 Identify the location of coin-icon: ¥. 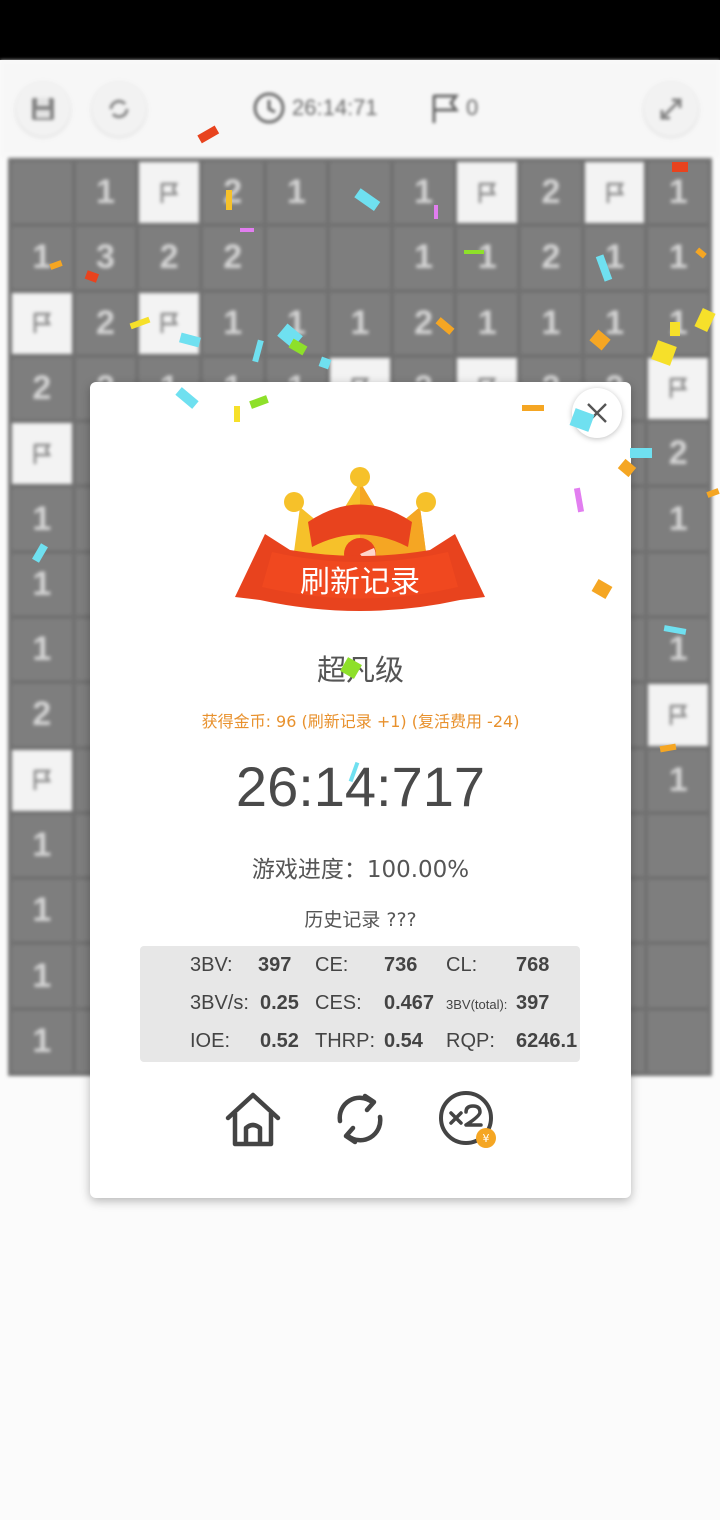
(486, 1138).